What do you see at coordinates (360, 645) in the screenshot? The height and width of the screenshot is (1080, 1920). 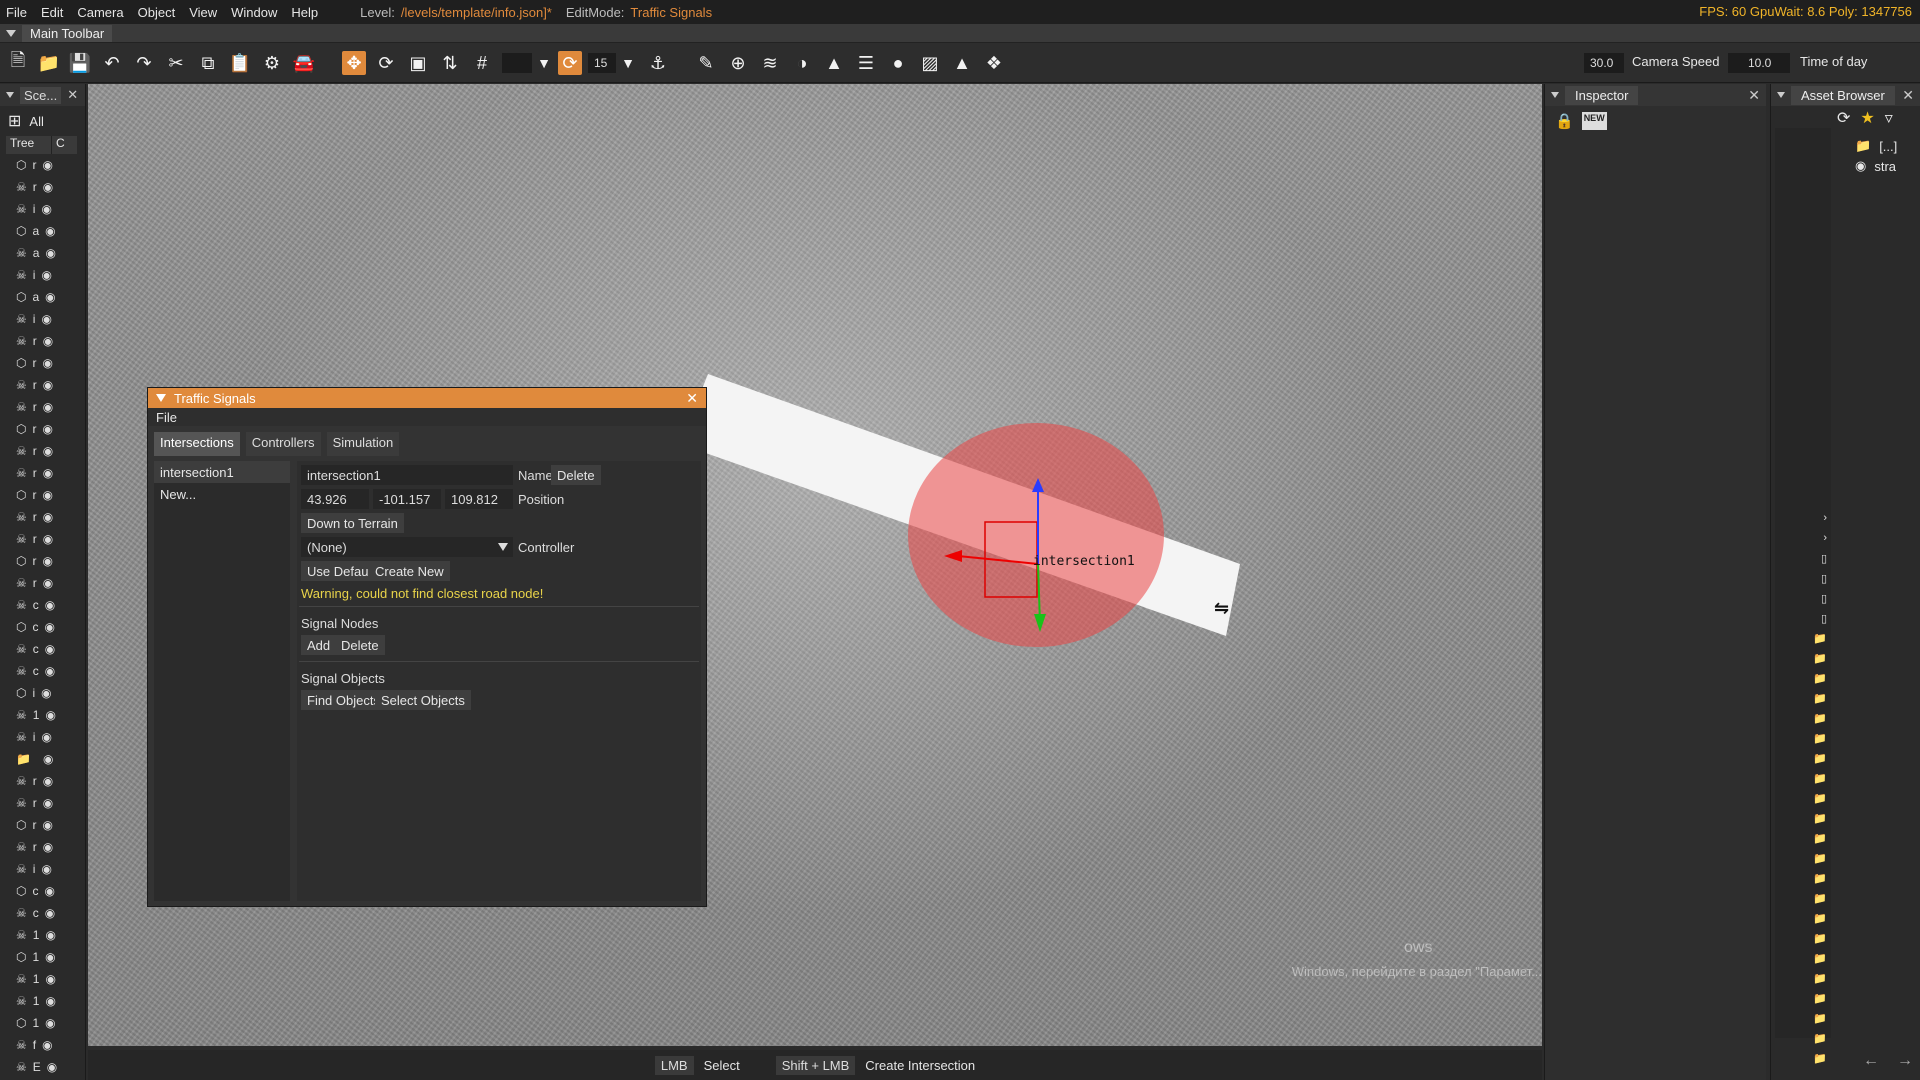 I see `delete-signal-node-button: Delete` at bounding box center [360, 645].